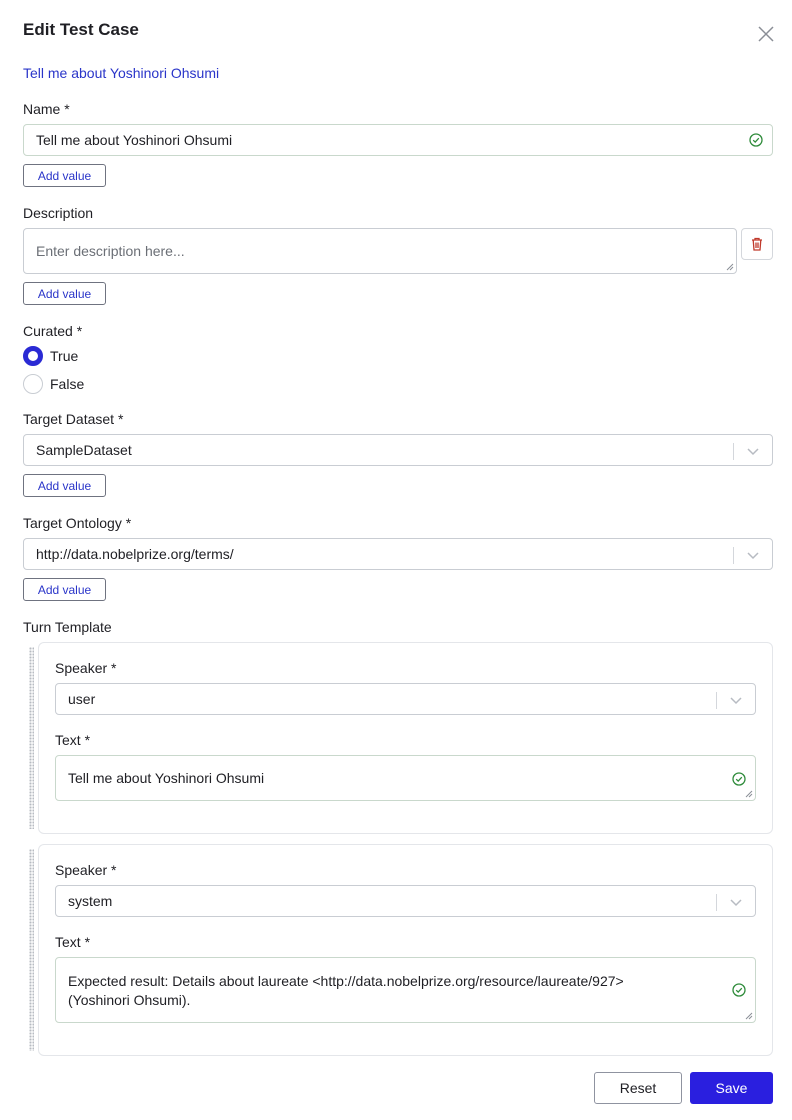 The height and width of the screenshot is (1120, 792). What do you see at coordinates (33, 384) in the screenshot?
I see `curated-false-radio` at bounding box center [33, 384].